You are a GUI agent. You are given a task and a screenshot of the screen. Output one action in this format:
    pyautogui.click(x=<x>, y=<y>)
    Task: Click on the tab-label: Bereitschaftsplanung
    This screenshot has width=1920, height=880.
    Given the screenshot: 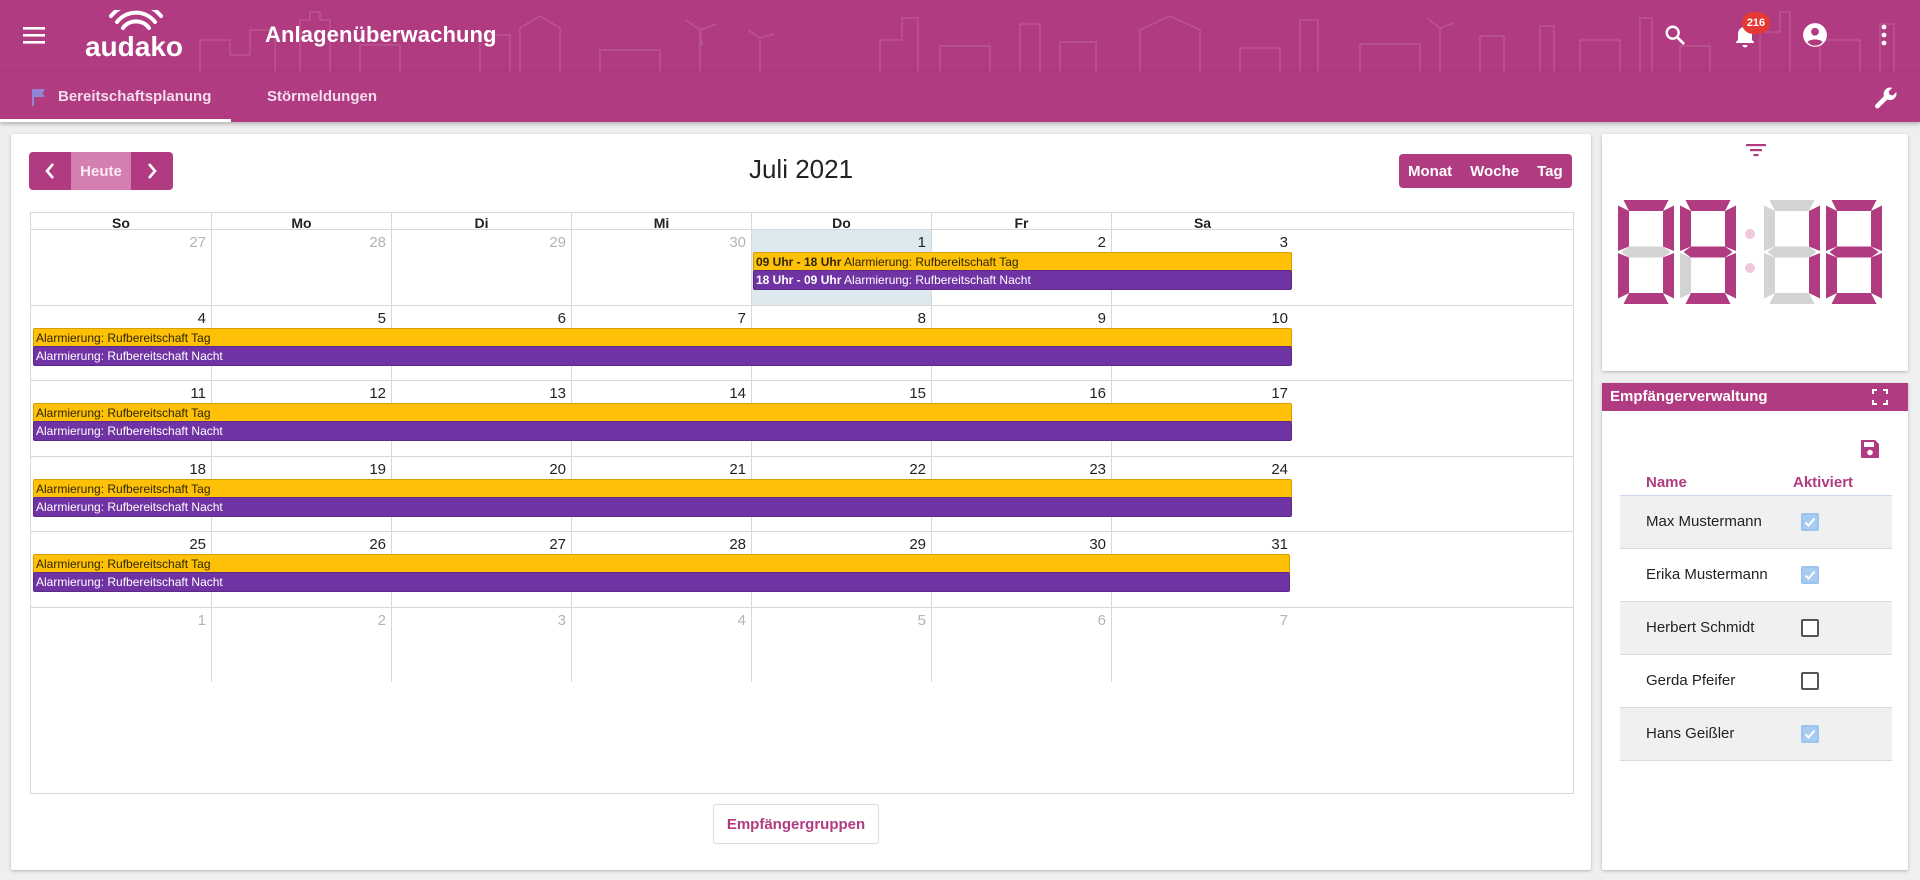 What is the action you would take?
    pyautogui.click(x=135, y=96)
    